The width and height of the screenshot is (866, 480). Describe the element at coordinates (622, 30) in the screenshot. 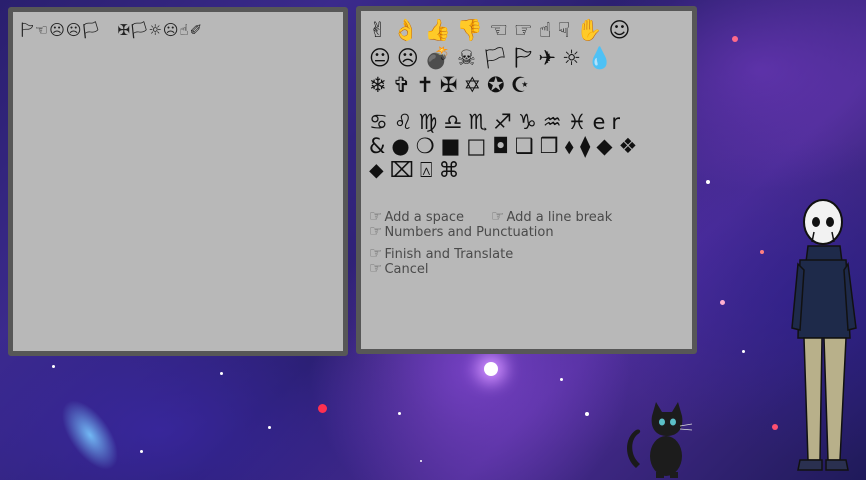

I see `glyph-button: ☺` at that location.